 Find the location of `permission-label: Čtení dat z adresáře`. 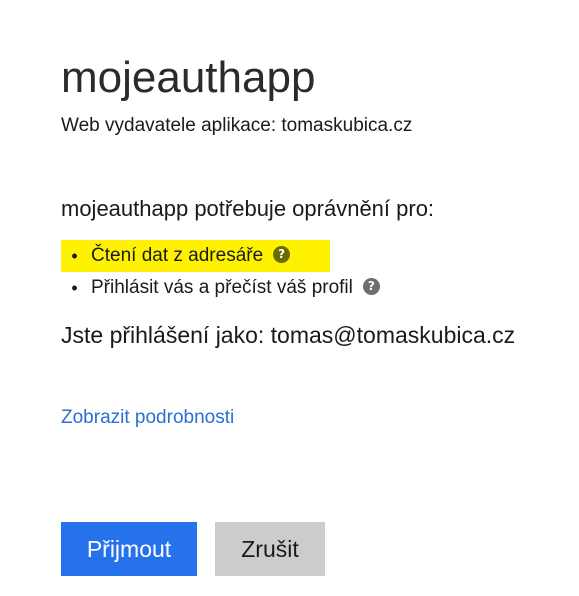

permission-label: Čtení dat z adresáře is located at coordinates (177, 255).